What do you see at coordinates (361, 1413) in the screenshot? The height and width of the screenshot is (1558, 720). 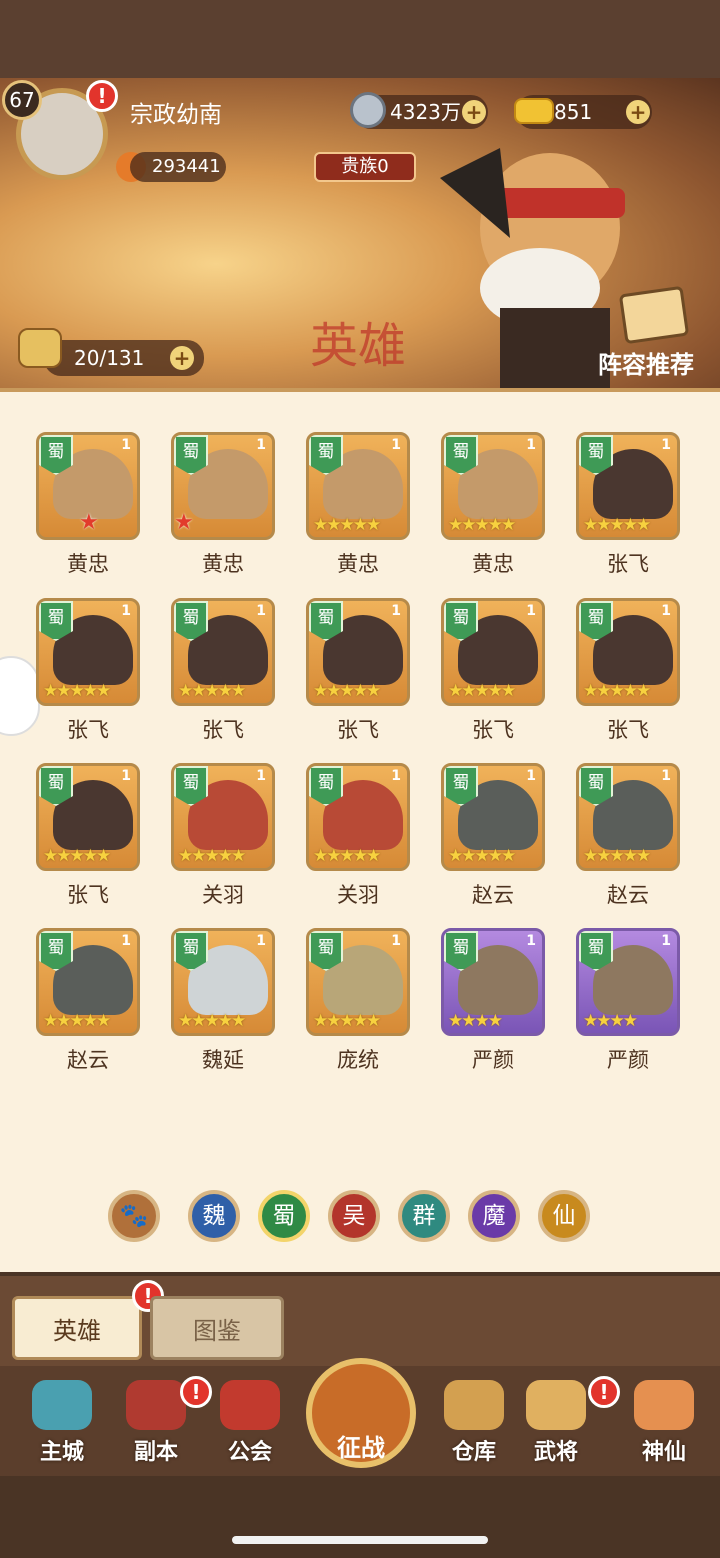 I see `nav-campaign-button: 征战` at bounding box center [361, 1413].